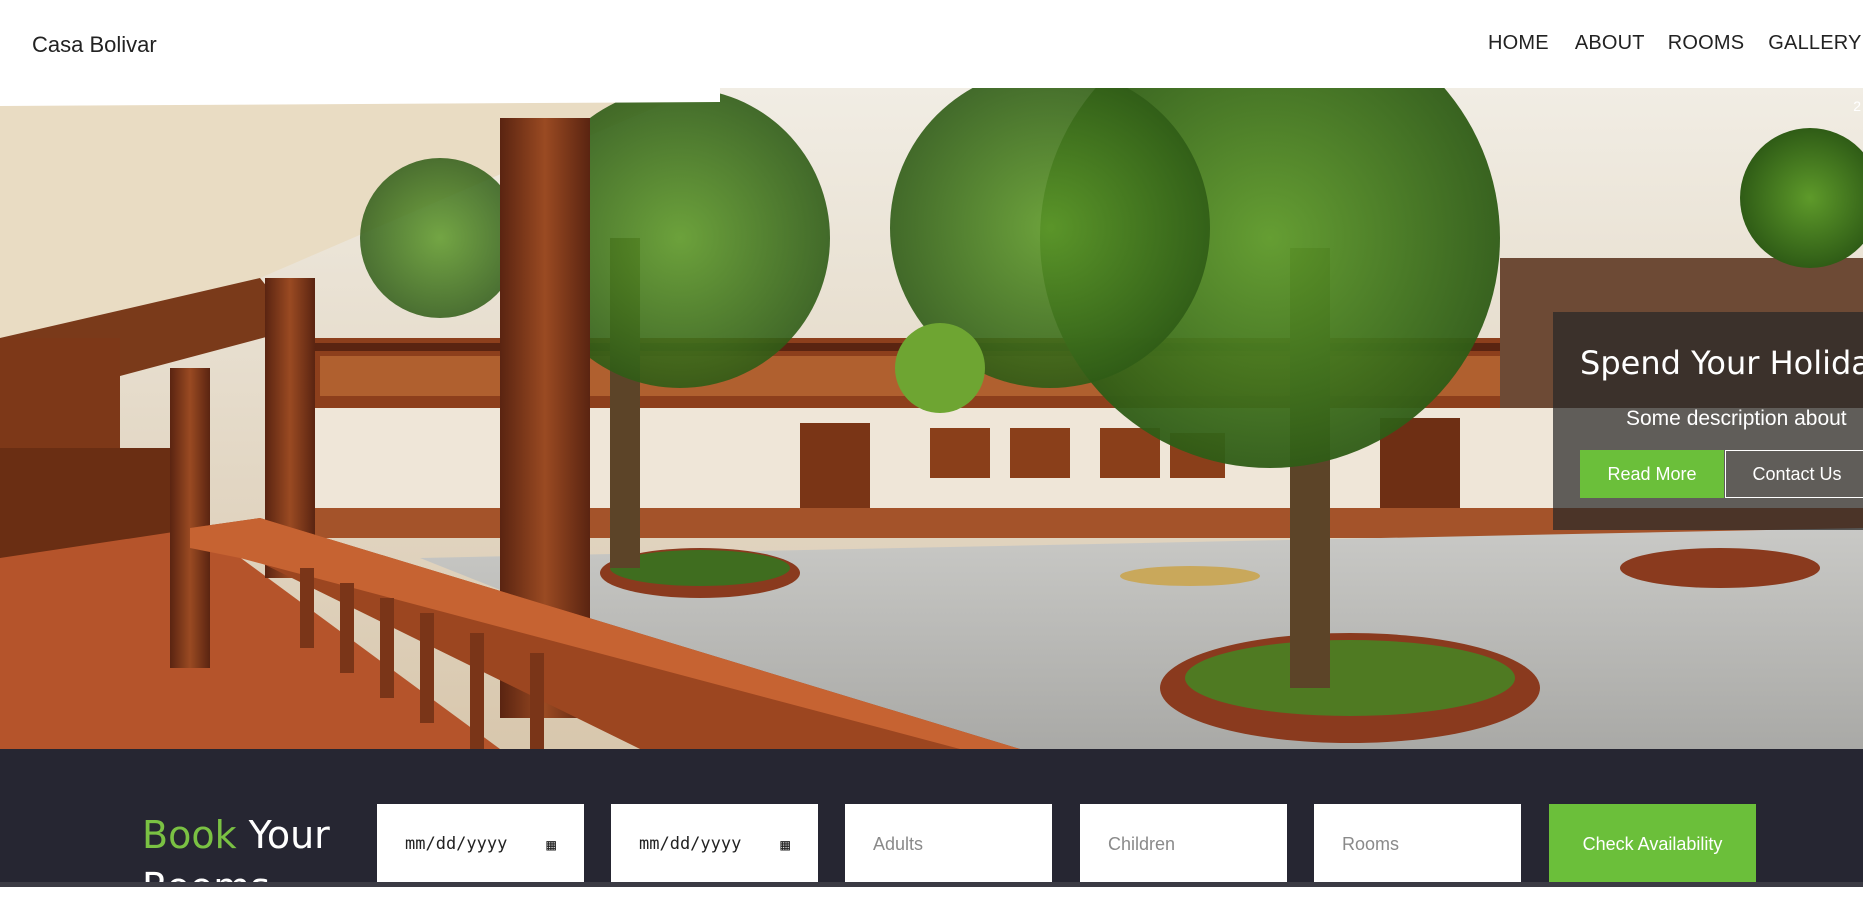 The height and width of the screenshot is (913, 1863). What do you see at coordinates (1652, 474) in the screenshot?
I see `read-more-button: Read More` at bounding box center [1652, 474].